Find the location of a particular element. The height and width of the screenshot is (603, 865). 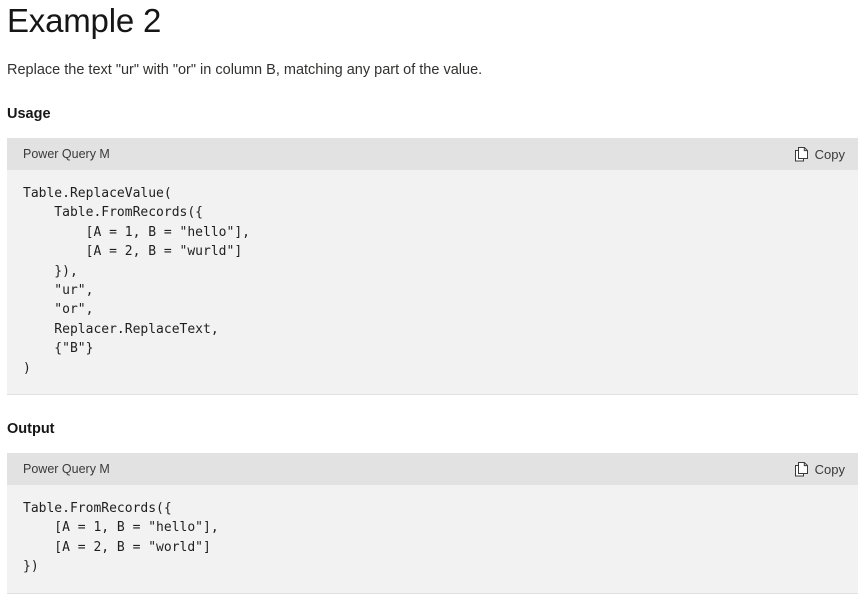

section-heading-output: Output is located at coordinates (31, 429).